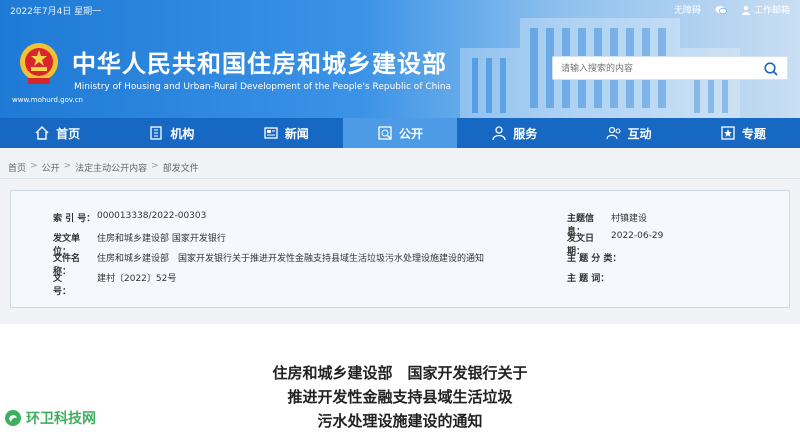 The width and height of the screenshot is (800, 432). I want to click on nav-label: 机构, so click(182, 133).